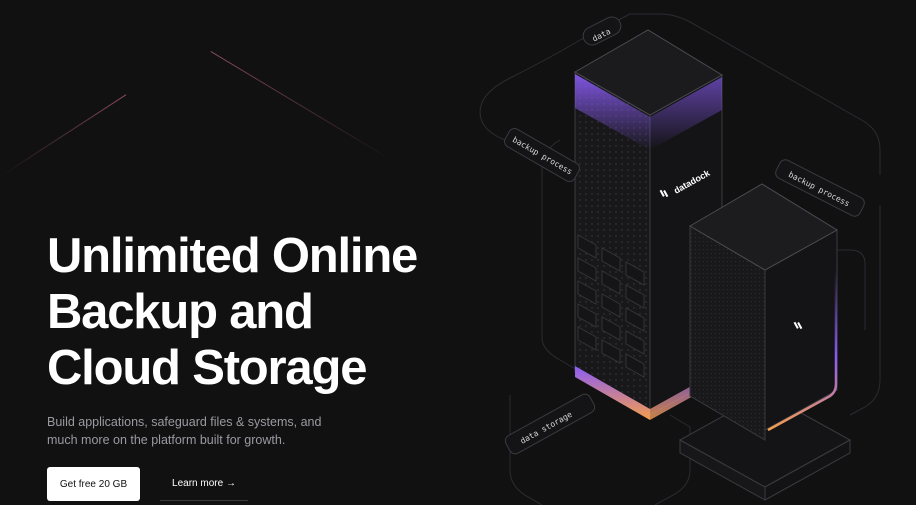 The width and height of the screenshot is (916, 505). What do you see at coordinates (207, 368) in the screenshot?
I see `headline-line-3: Cloud Storage` at bounding box center [207, 368].